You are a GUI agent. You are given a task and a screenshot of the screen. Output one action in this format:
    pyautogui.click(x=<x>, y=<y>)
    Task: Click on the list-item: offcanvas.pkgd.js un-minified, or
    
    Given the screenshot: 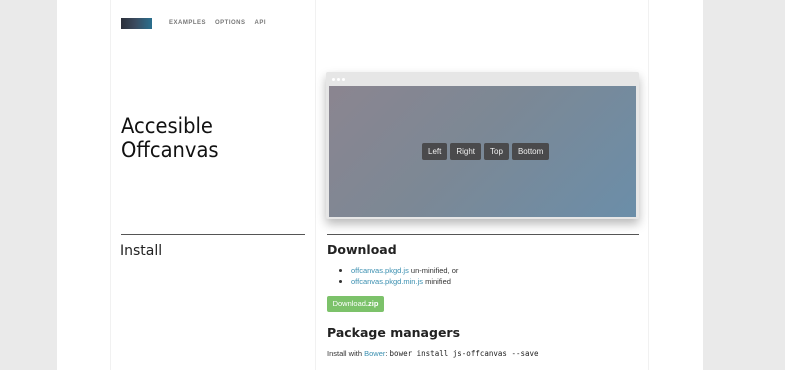 What is the action you would take?
    pyautogui.click(x=398, y=270)
    